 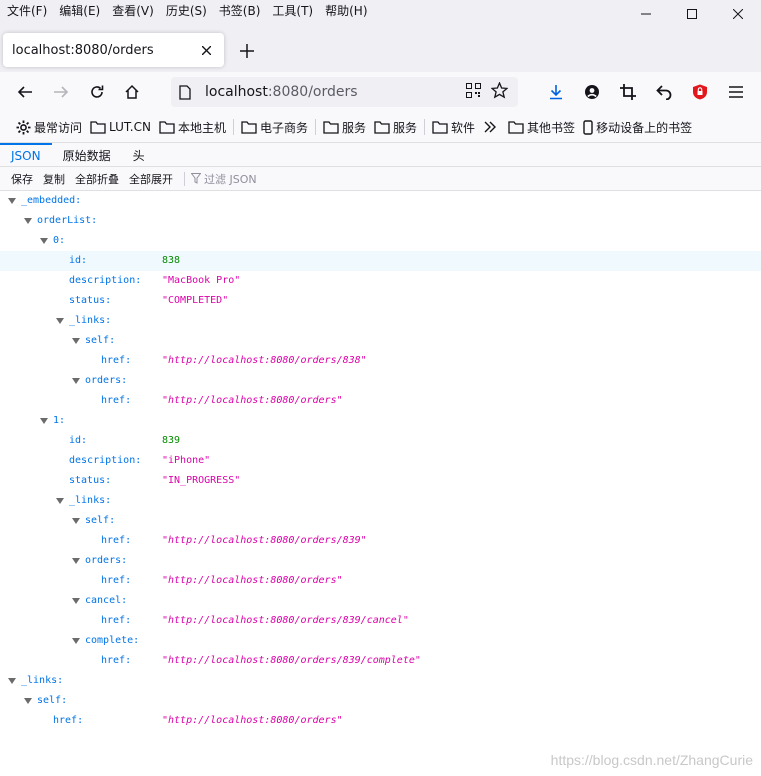 I want to click on account-button, so click(x=592, y=92).